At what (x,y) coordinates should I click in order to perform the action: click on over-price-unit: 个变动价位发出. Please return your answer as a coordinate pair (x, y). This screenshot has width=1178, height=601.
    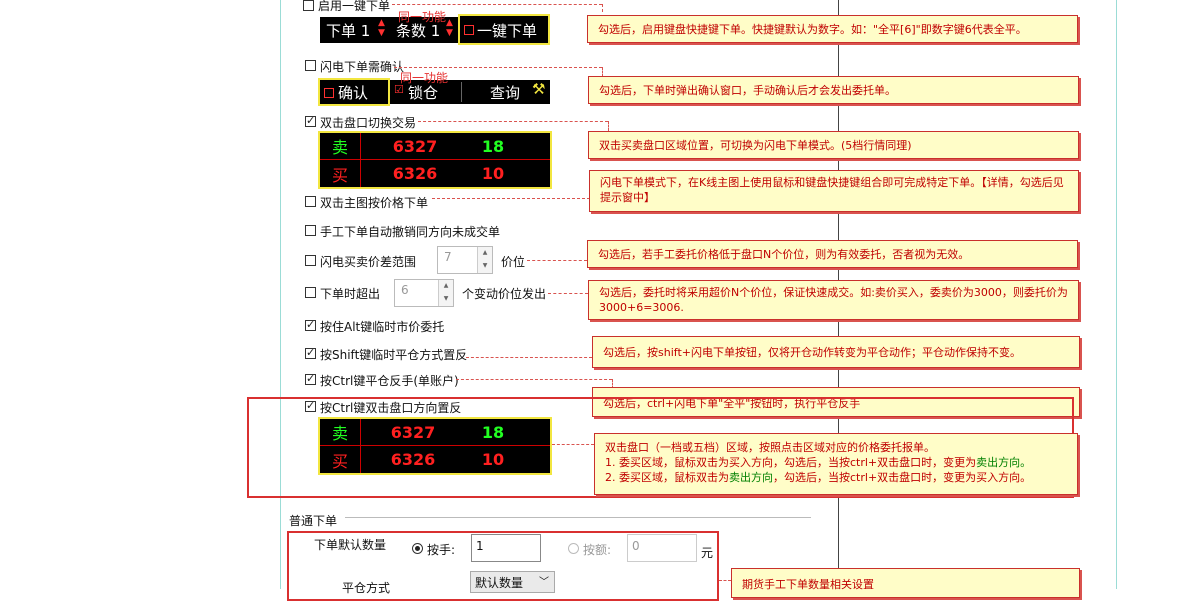
    Looking at the image, I should click on (504, 294).